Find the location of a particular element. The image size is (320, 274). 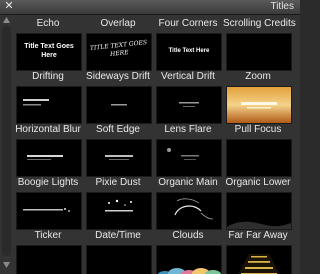

tile-label: Pixie Dust is located at coordinates (118, 182).